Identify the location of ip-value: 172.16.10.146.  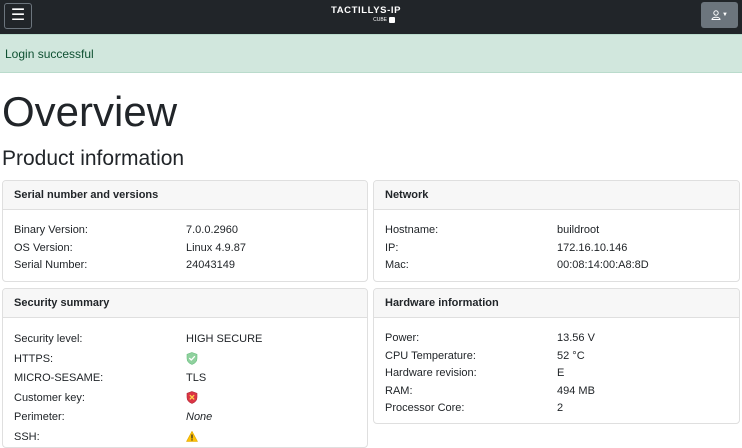
(592, 247).